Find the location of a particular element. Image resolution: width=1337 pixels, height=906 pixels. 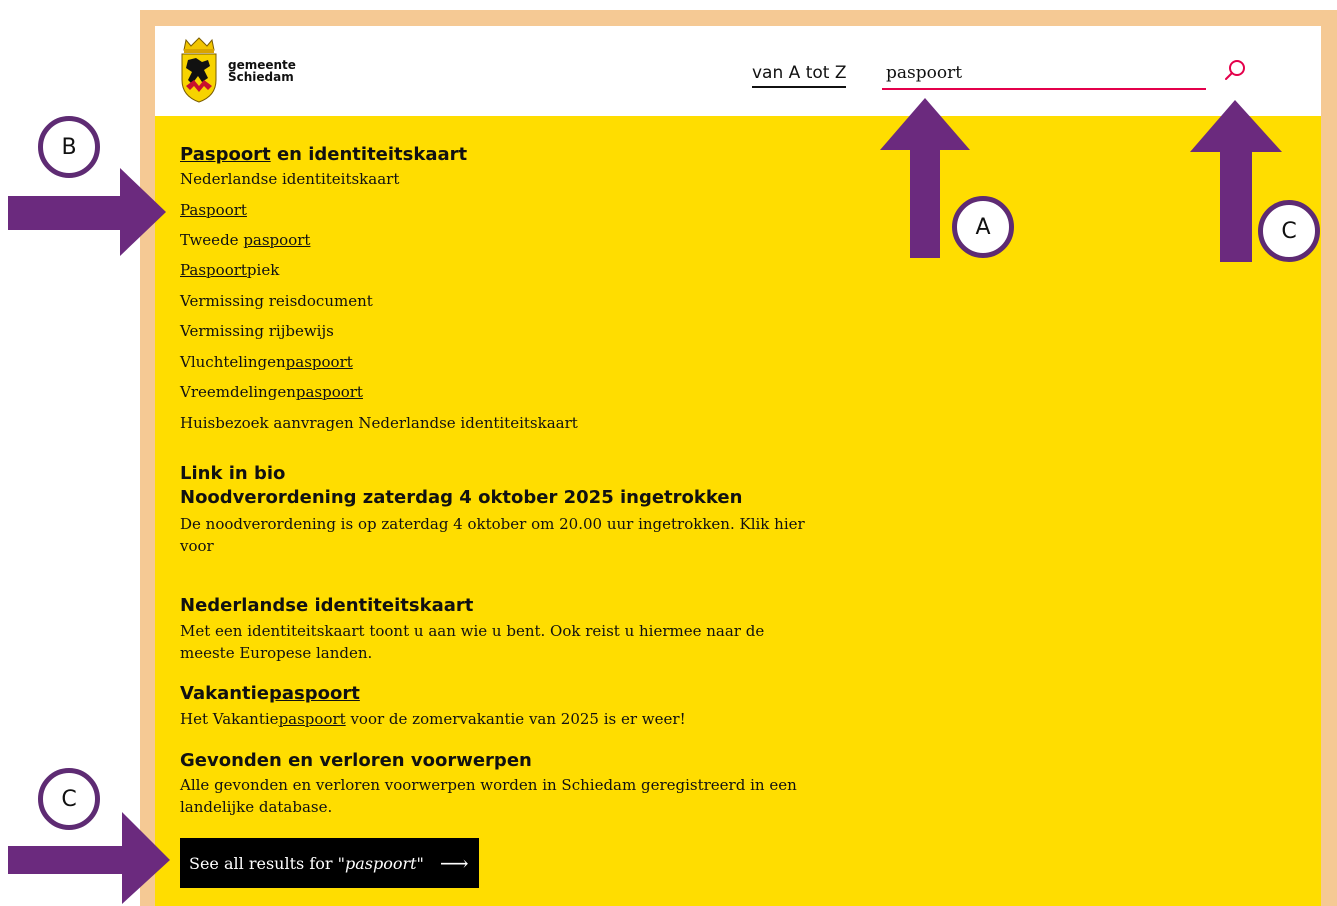

callout-b: B is located at coordinates (69, 147).